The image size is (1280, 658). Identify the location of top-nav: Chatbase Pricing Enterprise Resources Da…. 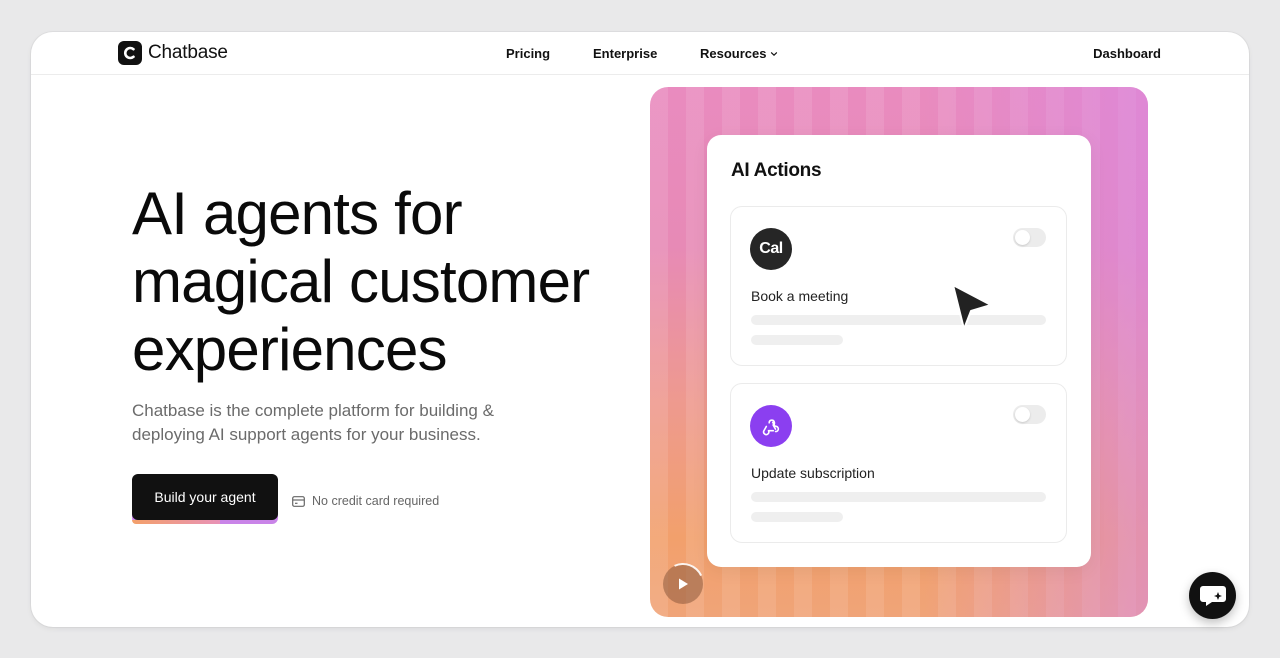
(640, 53).